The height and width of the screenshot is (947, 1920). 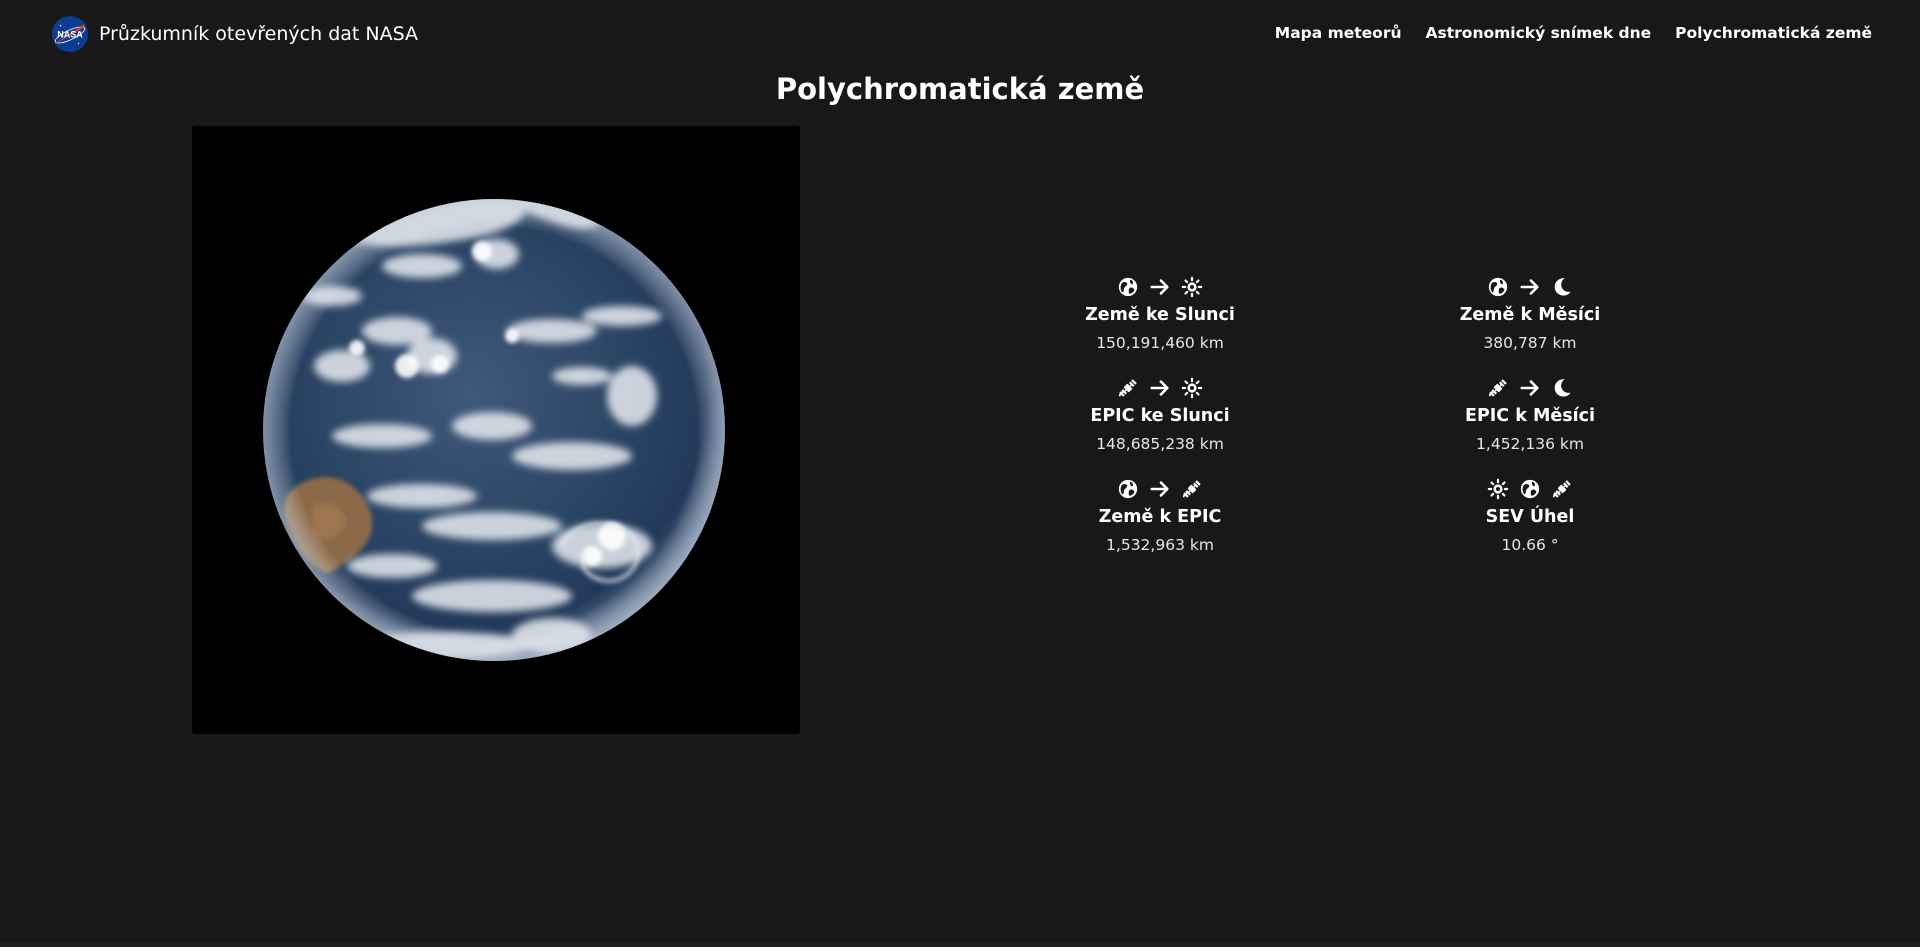 I want to click on stat-label: EPIC ke Slunci, so click(x=1160, y=416).